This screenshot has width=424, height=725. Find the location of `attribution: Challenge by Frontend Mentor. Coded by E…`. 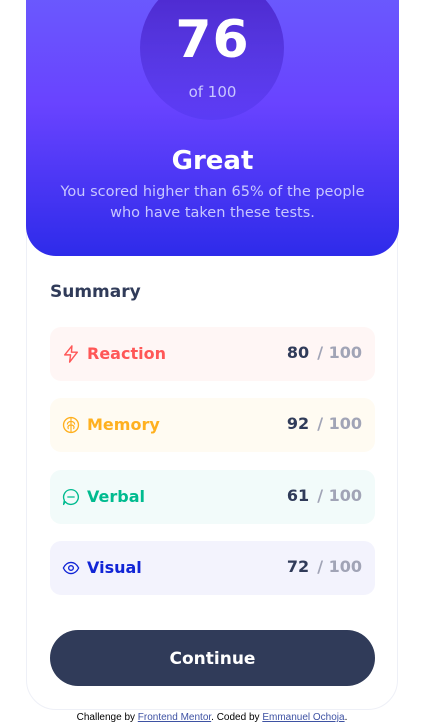

attribution: Challenge by Frontend Mentor. Coded by E… is located at coordinates (212, 717).